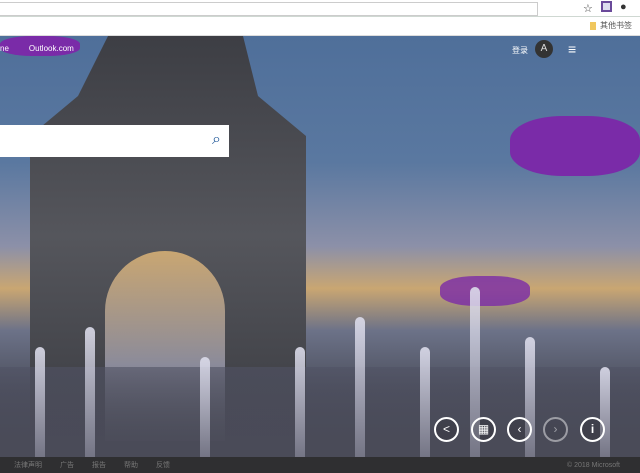  I want to click on info-icon: i, so click(592, 429).